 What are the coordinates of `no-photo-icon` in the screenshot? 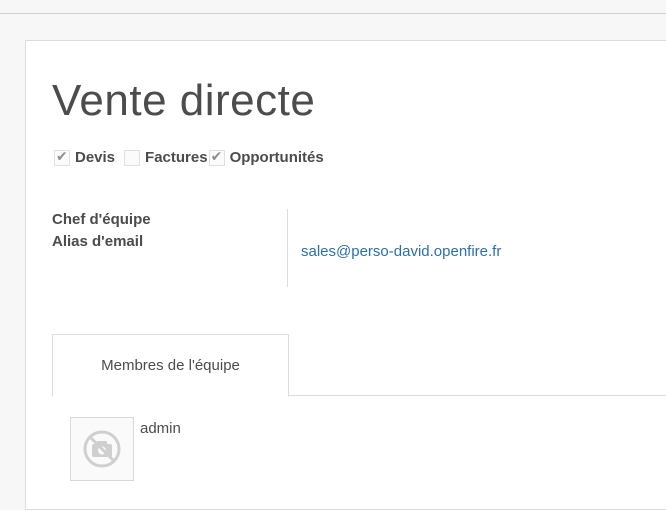 It's located at (102, 449).